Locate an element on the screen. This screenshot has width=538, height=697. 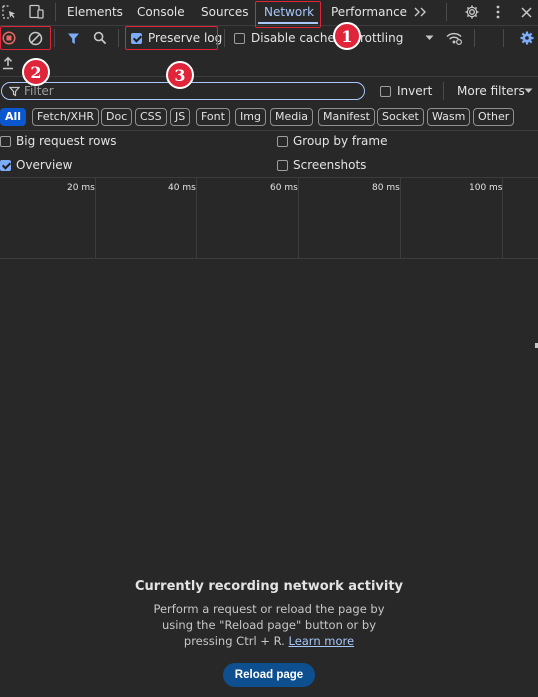
disable-cache-label: Disable cache is located at coordinates (293, 38).